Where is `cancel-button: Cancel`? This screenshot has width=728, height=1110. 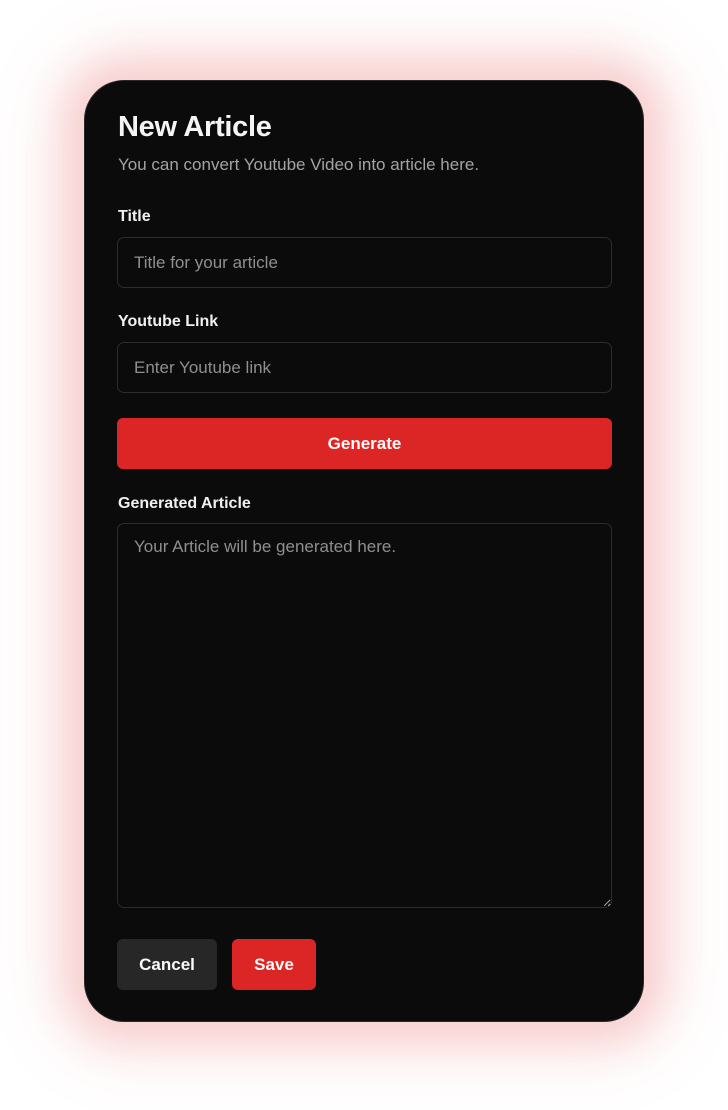
cancel-button: Cancel is located at coordinates (167, 964).